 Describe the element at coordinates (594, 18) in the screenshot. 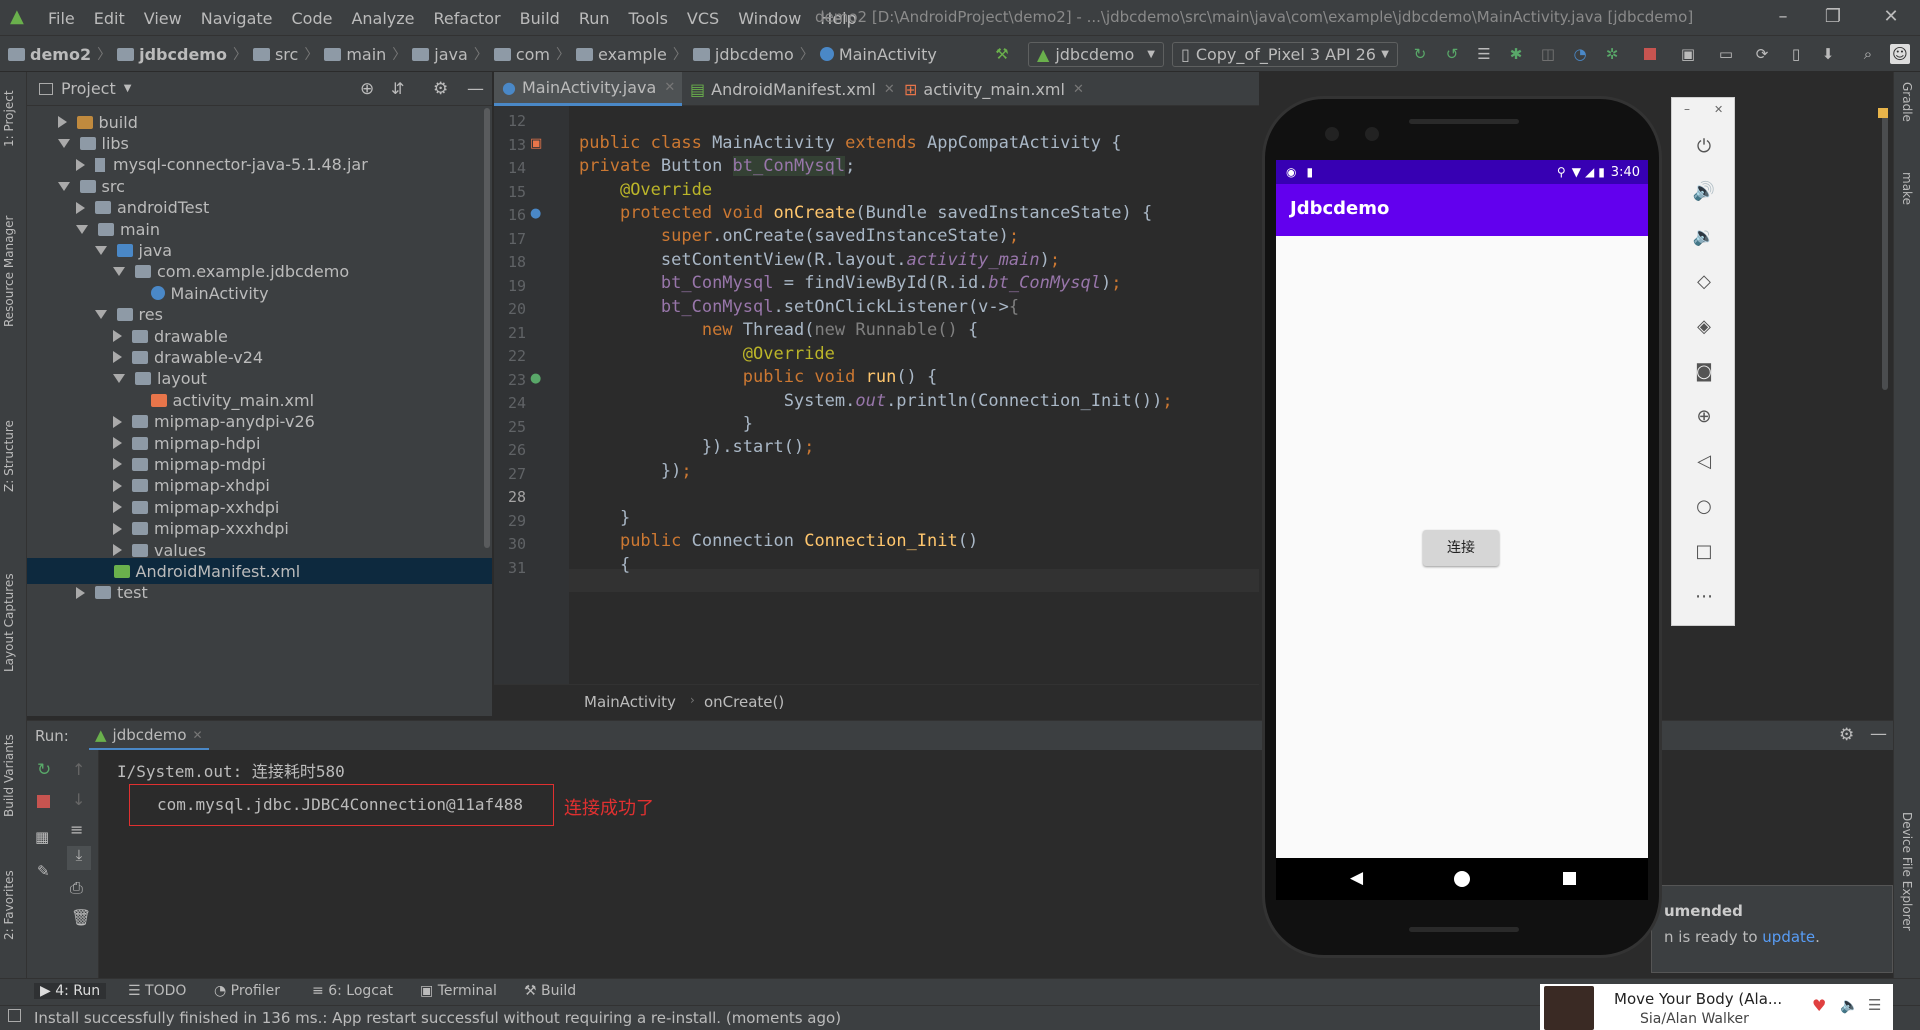

I see `menu-item-run: Run` at that location.